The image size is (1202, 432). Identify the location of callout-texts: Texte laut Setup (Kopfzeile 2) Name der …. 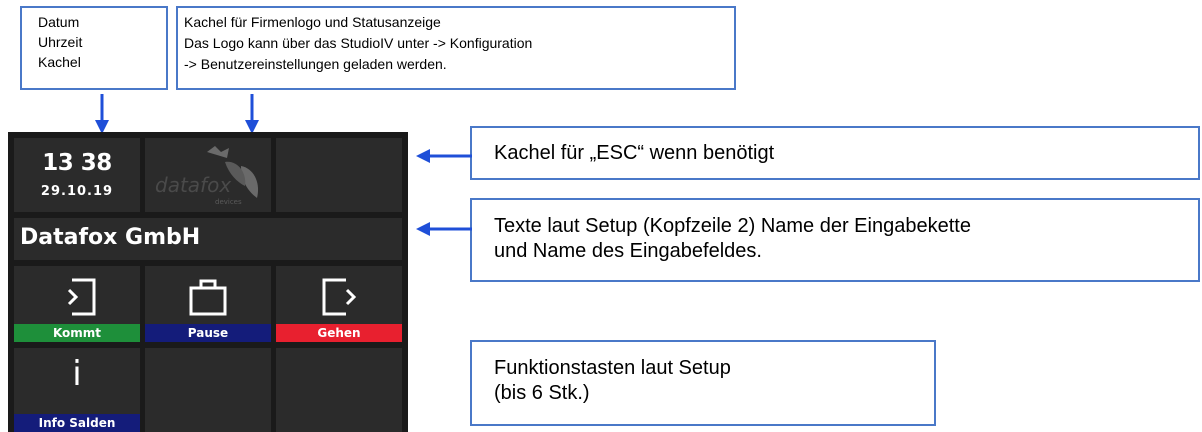
(835, 240).